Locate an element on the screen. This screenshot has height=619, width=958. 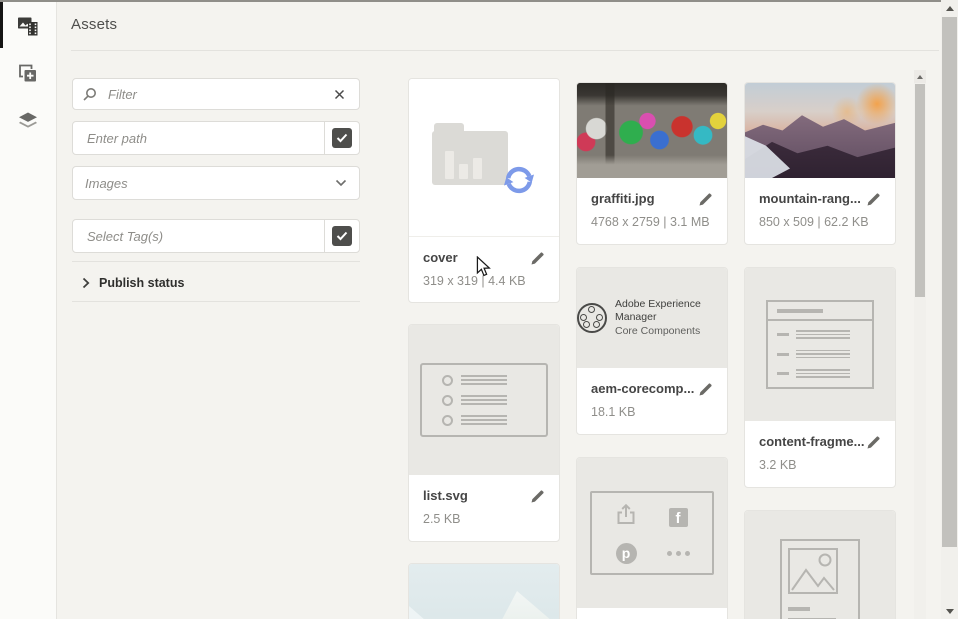
mouse-cursor is located at coordinates (484, 269).